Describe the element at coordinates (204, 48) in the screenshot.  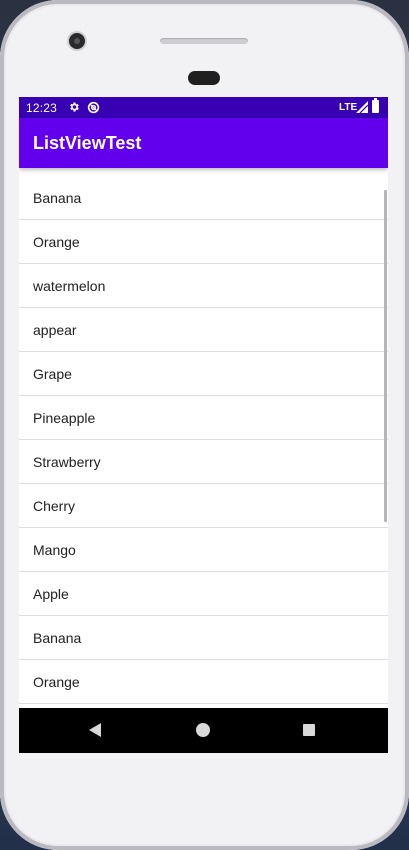
I see `phone-top-bezel` at that location.